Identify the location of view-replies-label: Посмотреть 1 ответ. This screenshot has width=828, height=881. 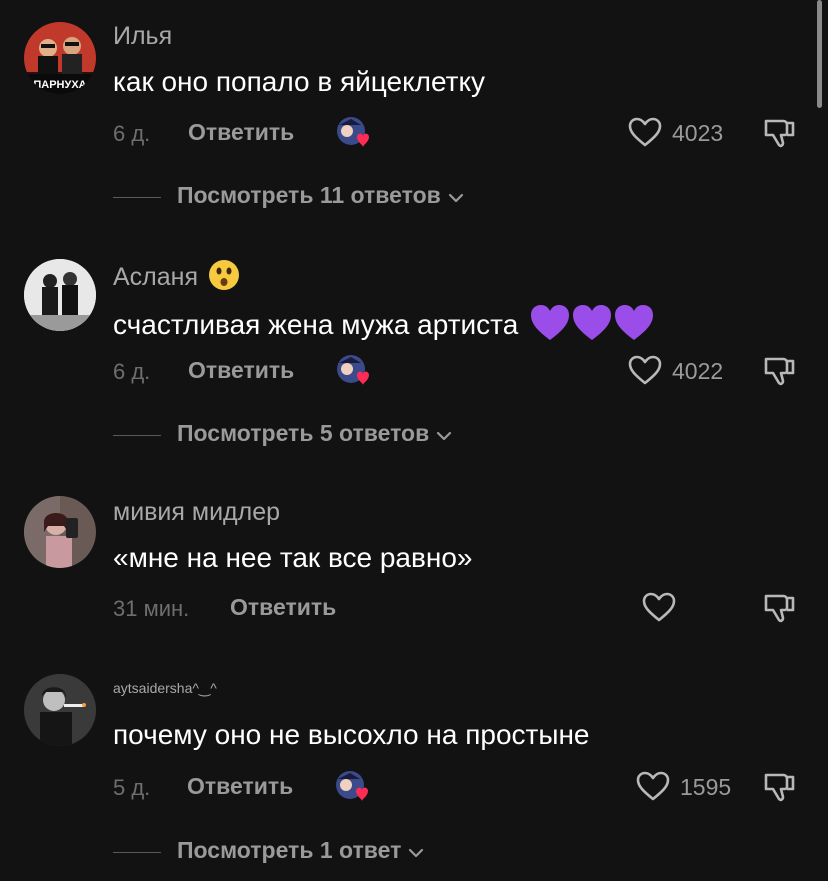
(301, 851).